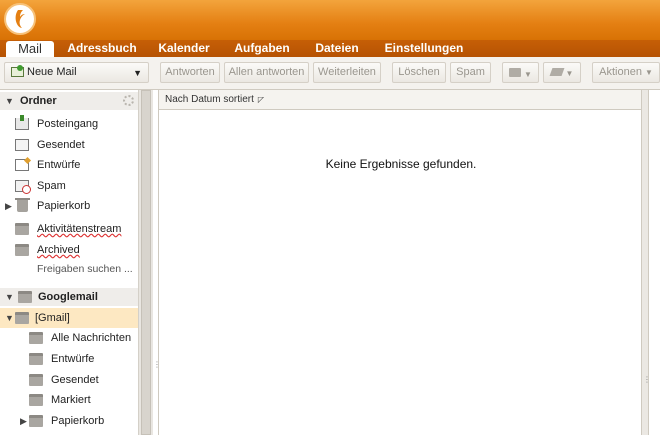  Describe the element at coordinates (266, 72) in the screenshot. I see `reply-all-button: Allen antworten` at that location.